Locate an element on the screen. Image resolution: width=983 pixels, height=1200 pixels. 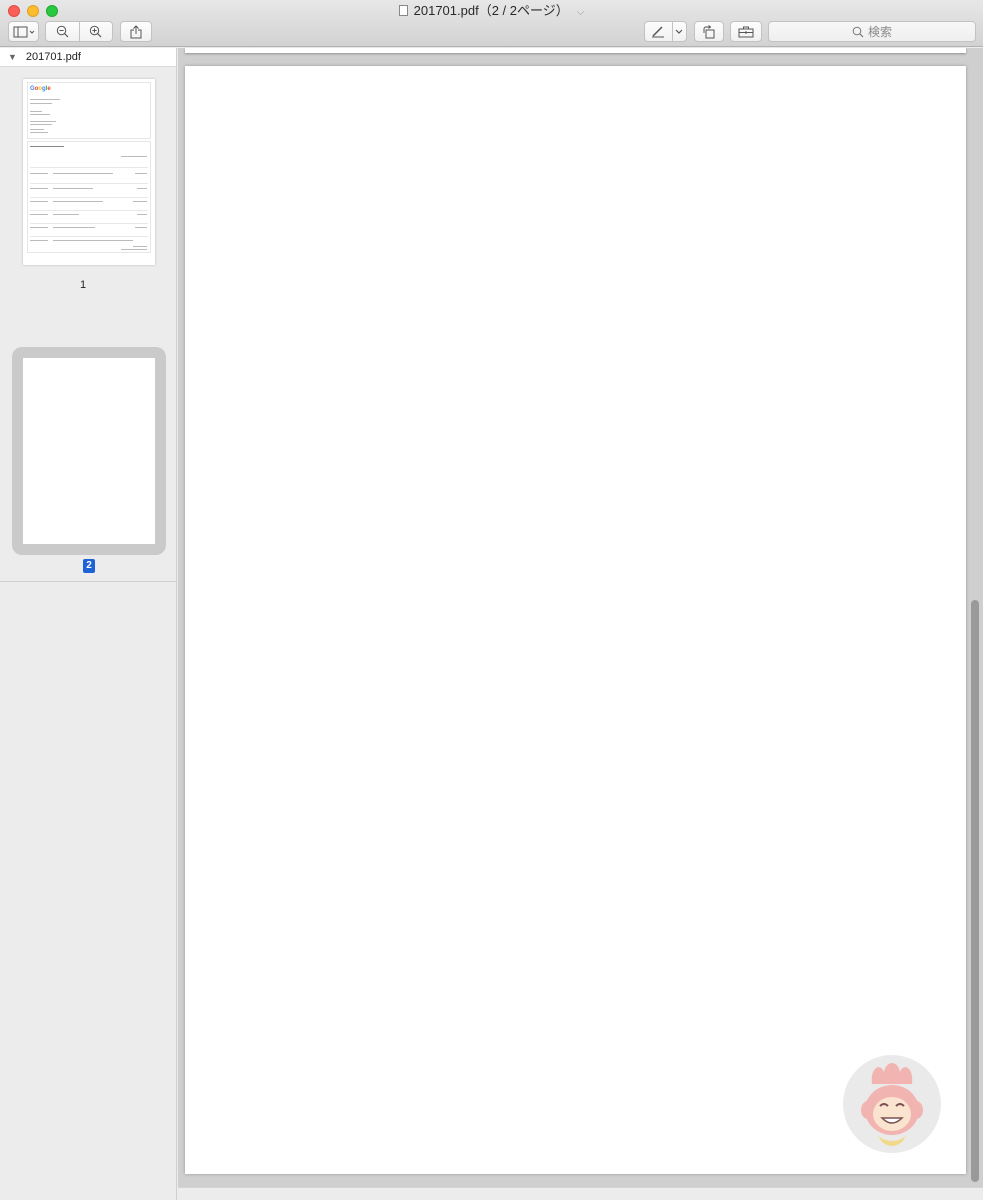
markup-button-group is located at coordinates (665, 31).